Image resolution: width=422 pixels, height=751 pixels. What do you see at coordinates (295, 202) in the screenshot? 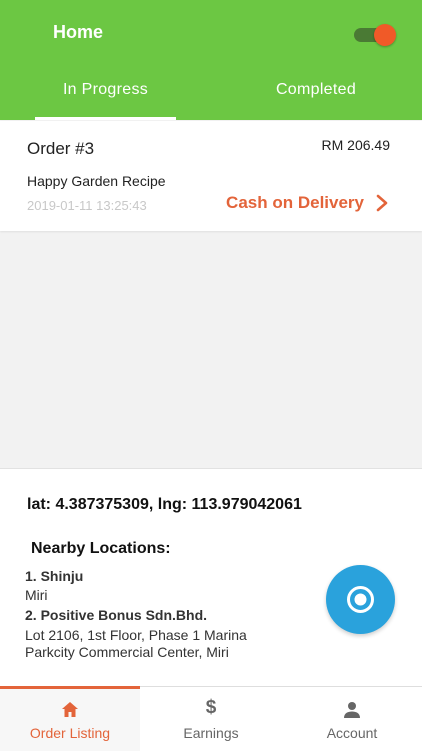
I see `payment-method: Cash on Delivery` at bounding box center [295, 202].